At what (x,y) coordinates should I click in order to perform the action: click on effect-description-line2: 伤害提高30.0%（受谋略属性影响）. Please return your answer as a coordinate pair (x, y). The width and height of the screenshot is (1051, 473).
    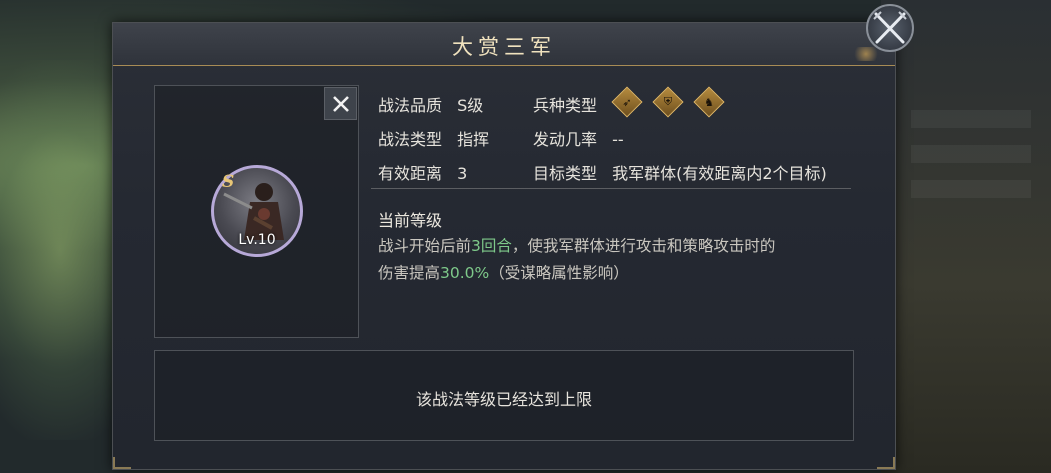
    Looking at the image, I should click on (503, 272).